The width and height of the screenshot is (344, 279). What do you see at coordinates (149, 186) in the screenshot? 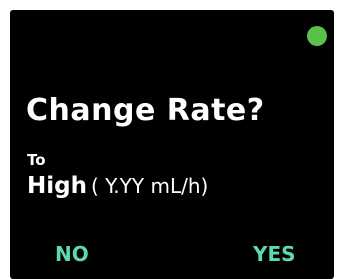
I see `rate-value: ( Y.YY mL/h)` at bounding box center [149, 186].